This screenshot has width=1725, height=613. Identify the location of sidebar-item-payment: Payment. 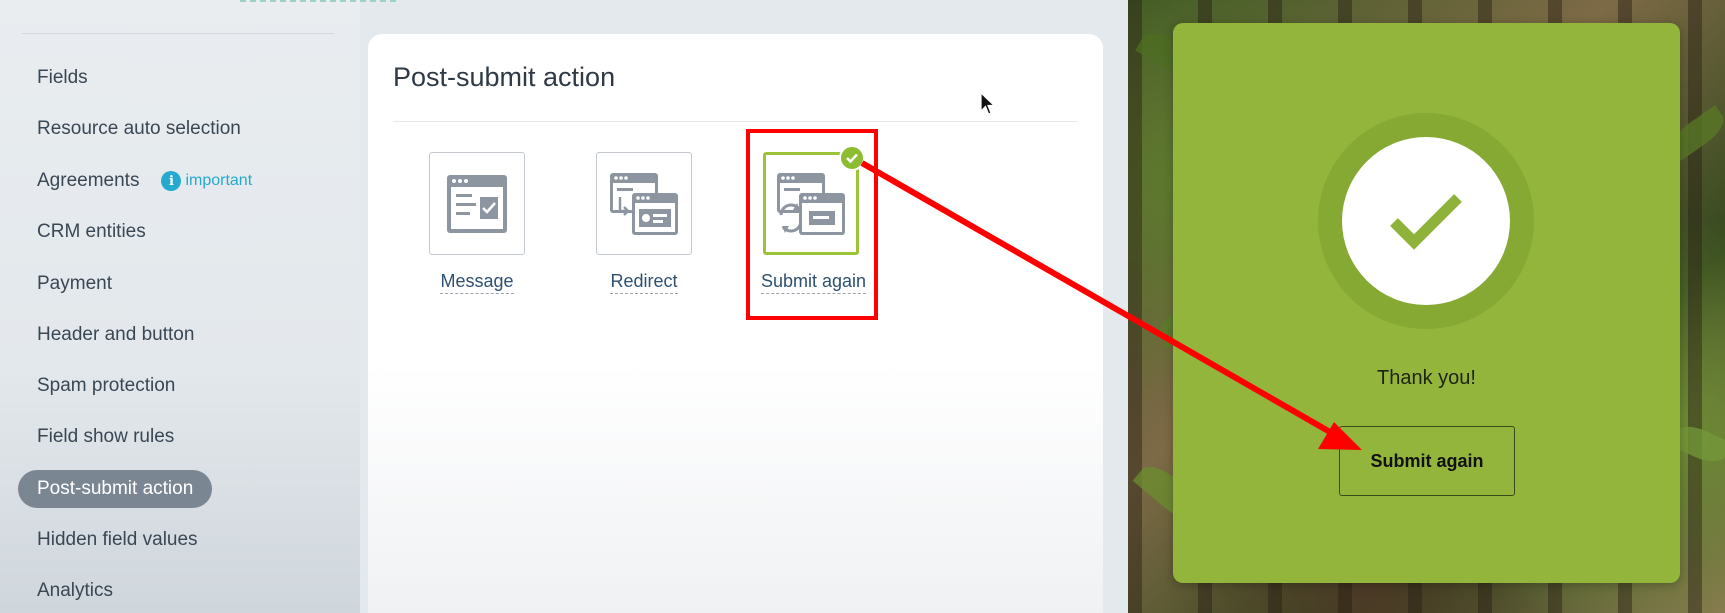
(74, 284).